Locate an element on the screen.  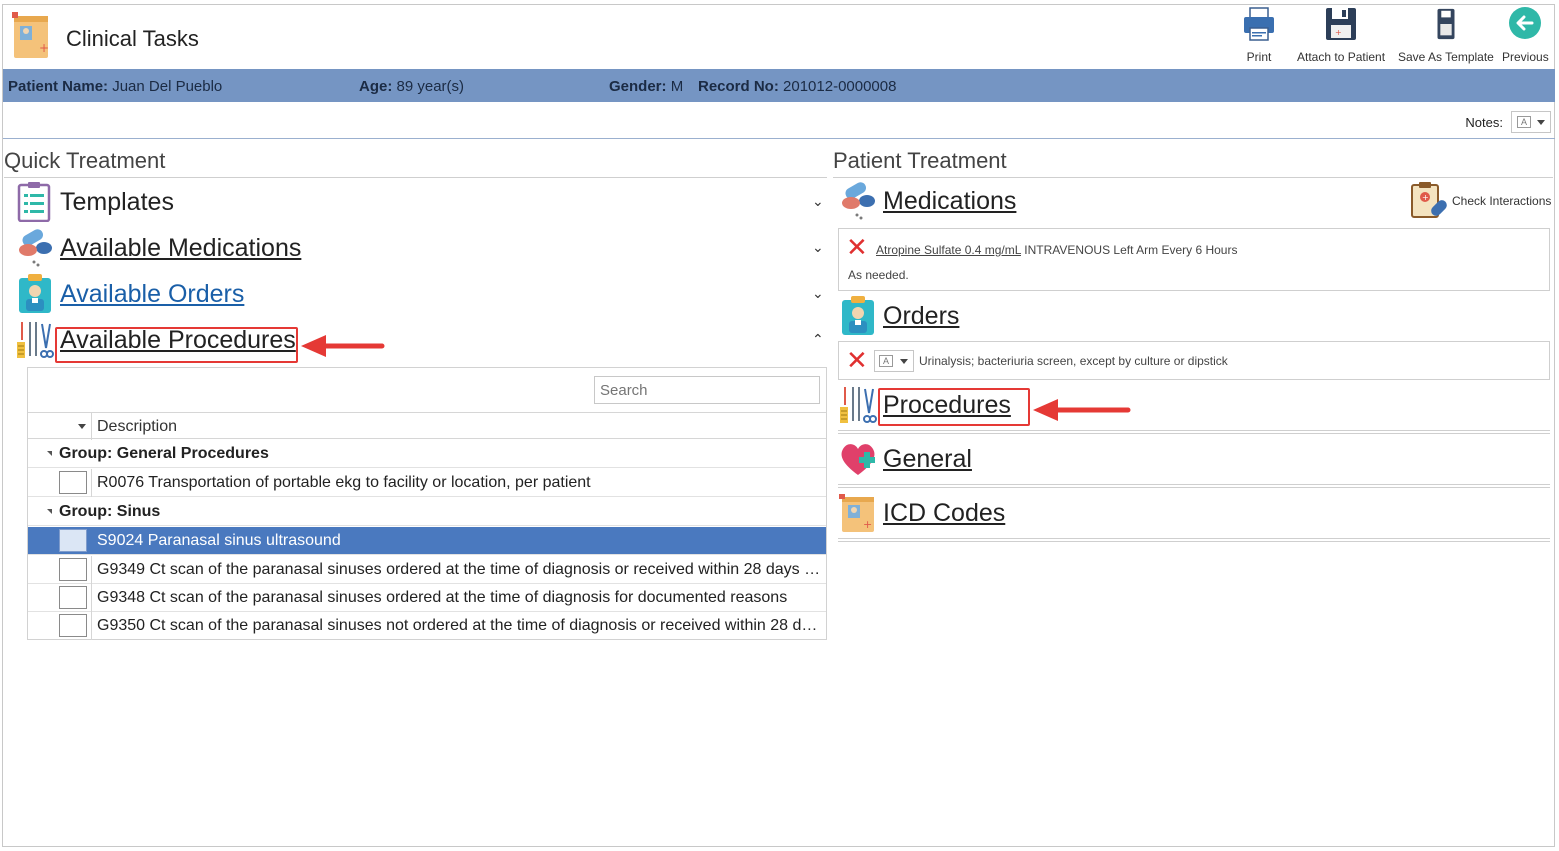
print-button: Print is located at coordinates (1259, 35).